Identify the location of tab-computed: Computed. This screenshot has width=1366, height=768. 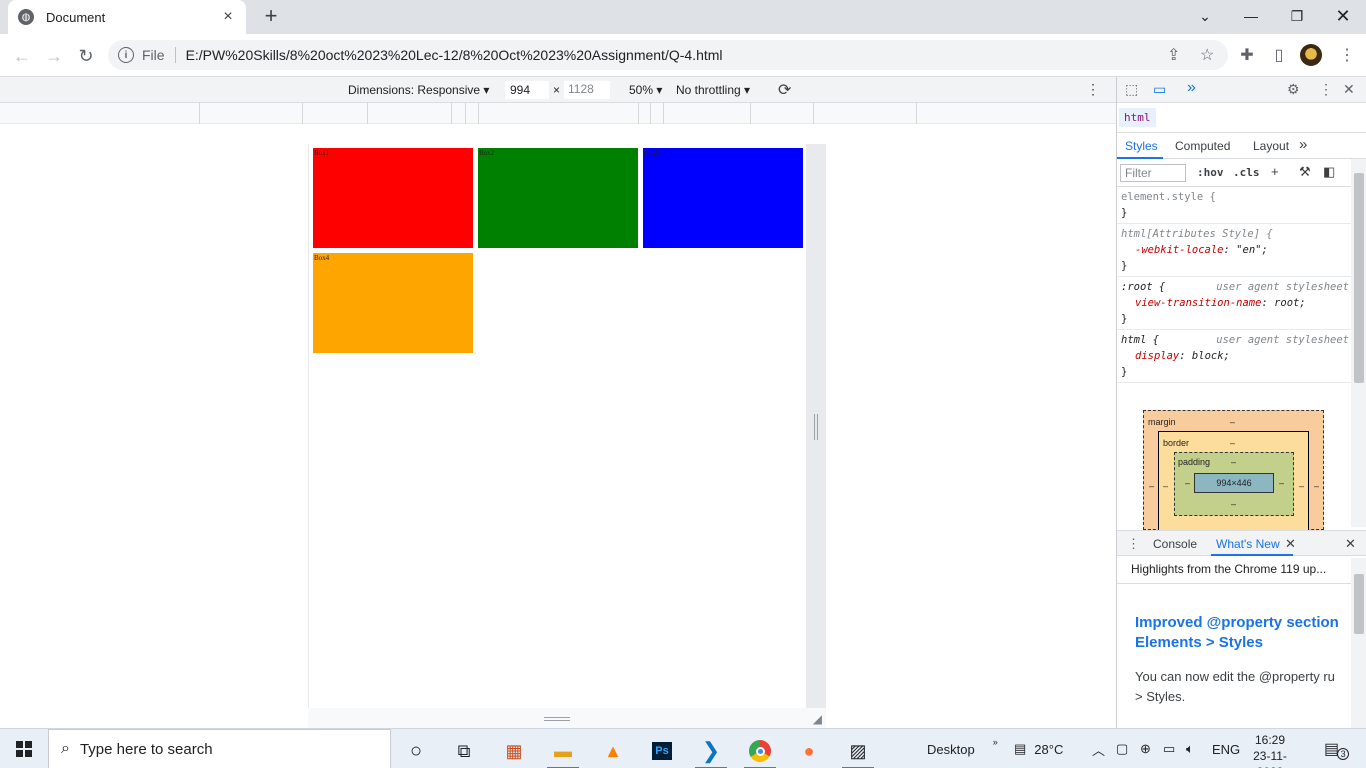
(1202, 146).